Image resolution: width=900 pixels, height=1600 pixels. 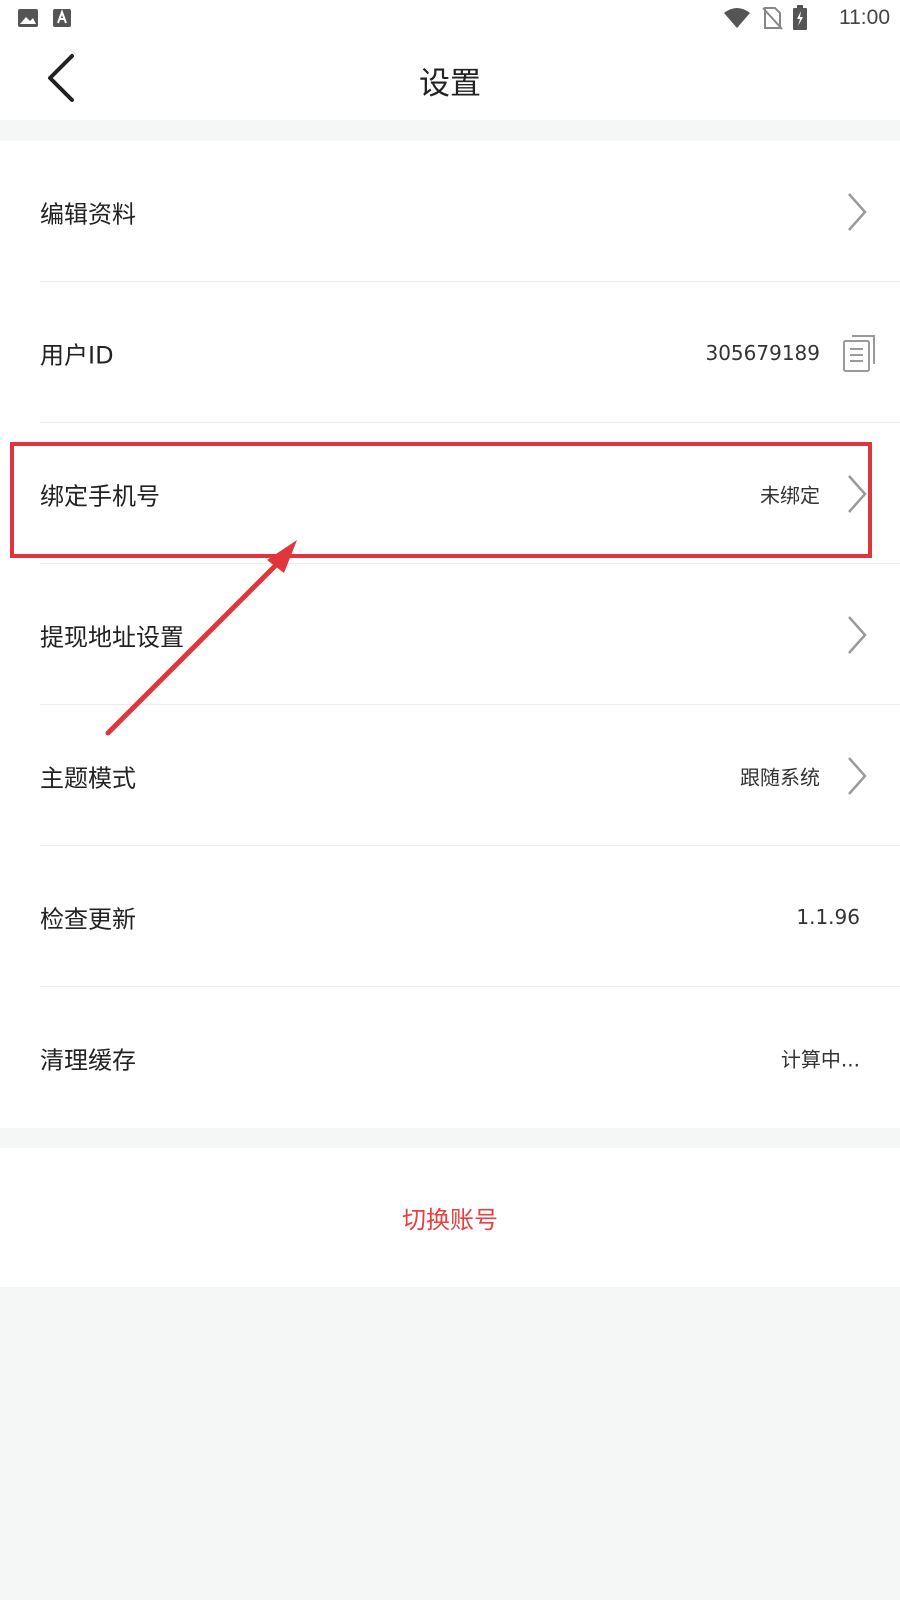 I want to click on settings-row-label: 提现地址设置, so click(x=112, y=637).